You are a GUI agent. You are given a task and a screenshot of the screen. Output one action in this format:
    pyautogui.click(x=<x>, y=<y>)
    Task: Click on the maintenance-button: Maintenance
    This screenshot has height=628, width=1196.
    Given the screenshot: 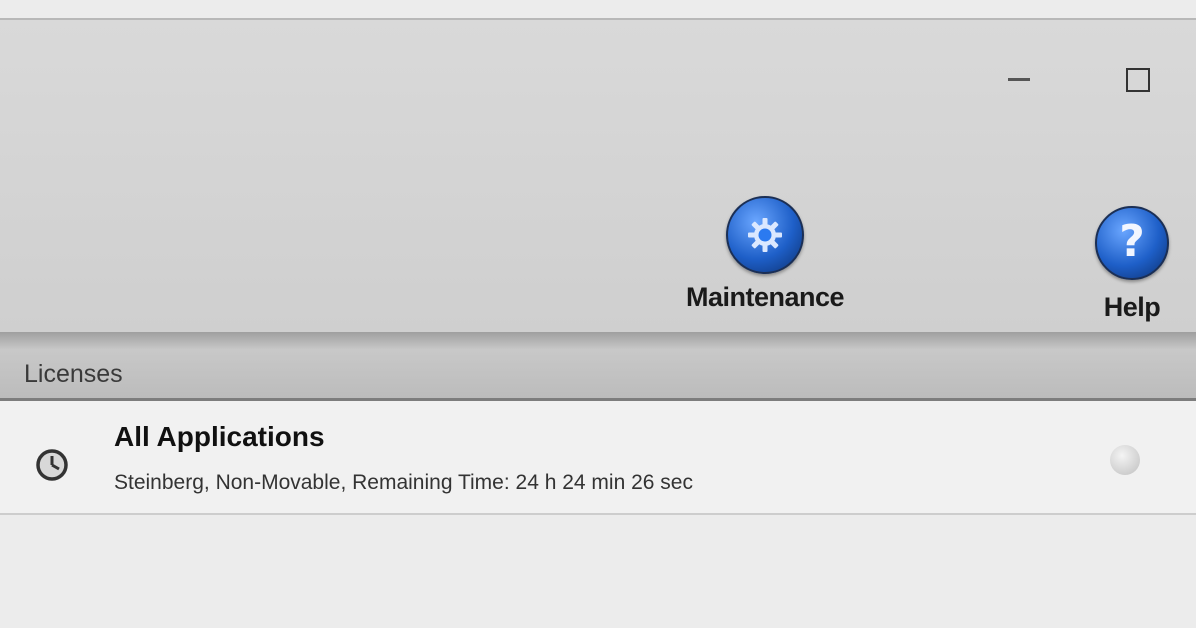 What is the action you would take?
    pyautogui.click(x=765, y=254)
    